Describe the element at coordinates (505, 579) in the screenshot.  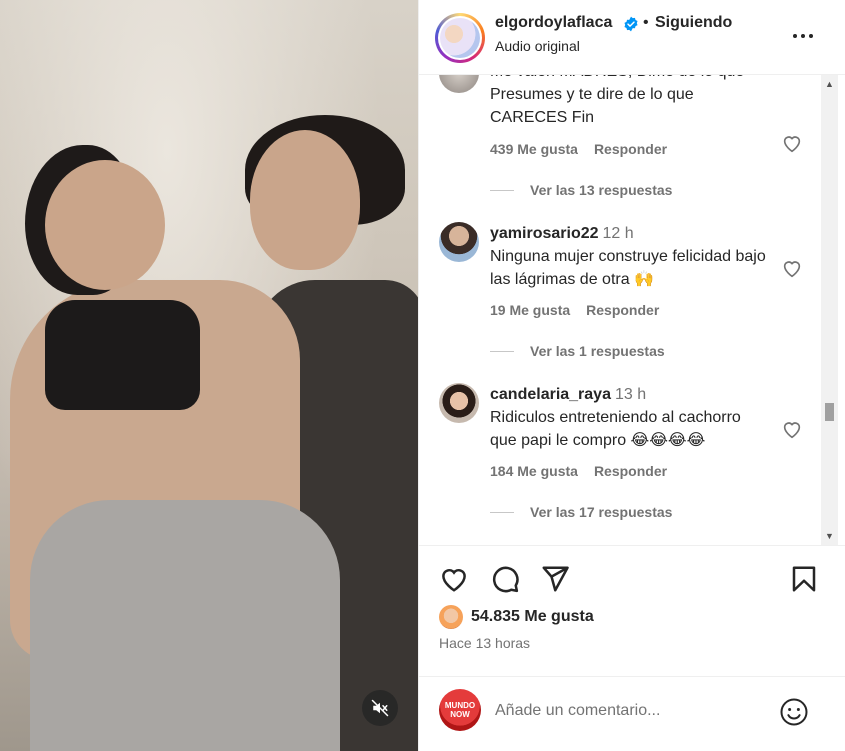
I see `comment-bubble-icon` at that location.